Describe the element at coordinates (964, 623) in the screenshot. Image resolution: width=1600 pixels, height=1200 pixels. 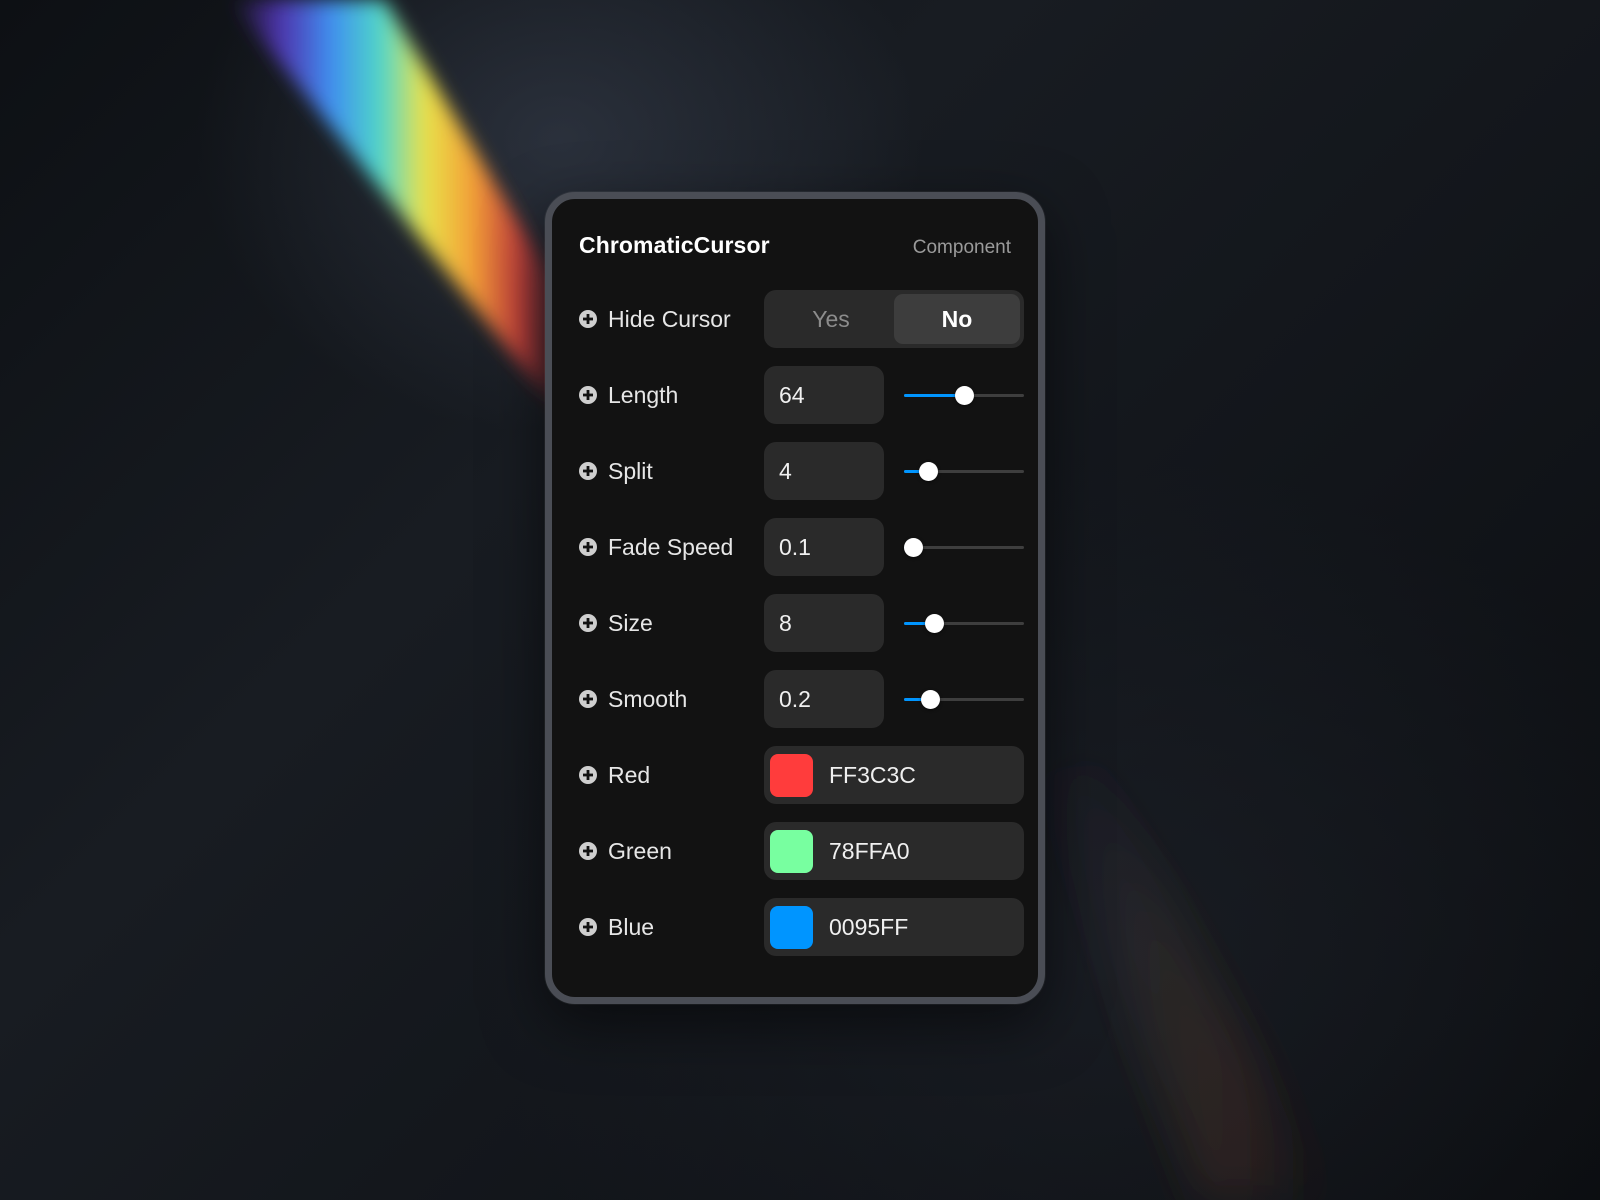
I see `size-slider` at that location.